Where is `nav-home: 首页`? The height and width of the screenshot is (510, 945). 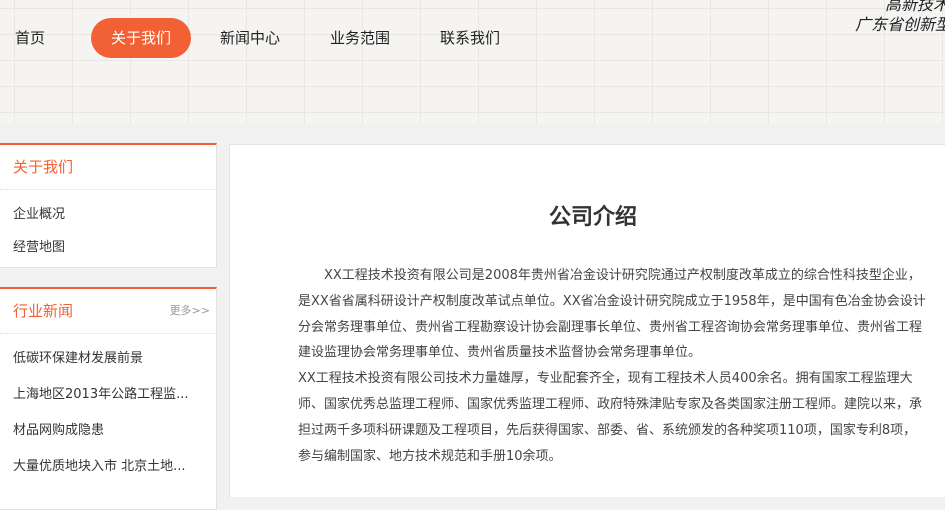
nav-home: 首页 is located at coordinates (30, 38).